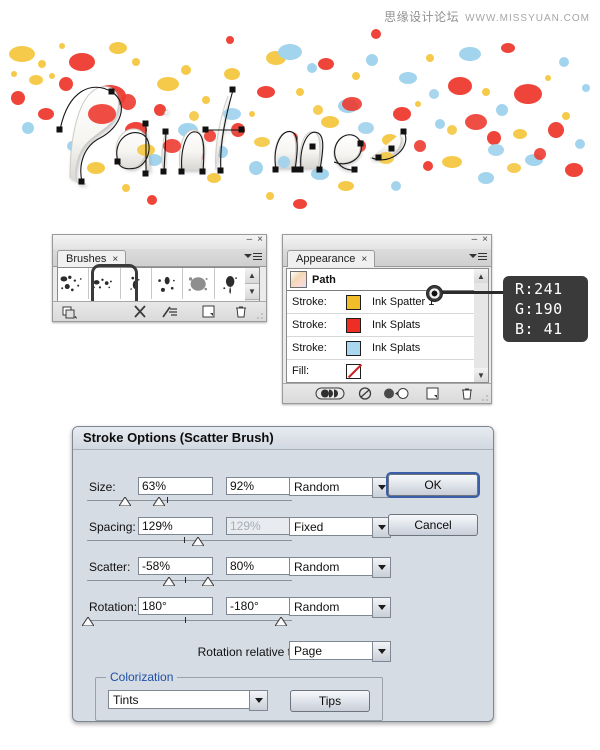 The image size is (600, 750). Describe the element at coordinates (140, 311) in the screenshot. I see `remove-brush-stroke-icon` at that location.